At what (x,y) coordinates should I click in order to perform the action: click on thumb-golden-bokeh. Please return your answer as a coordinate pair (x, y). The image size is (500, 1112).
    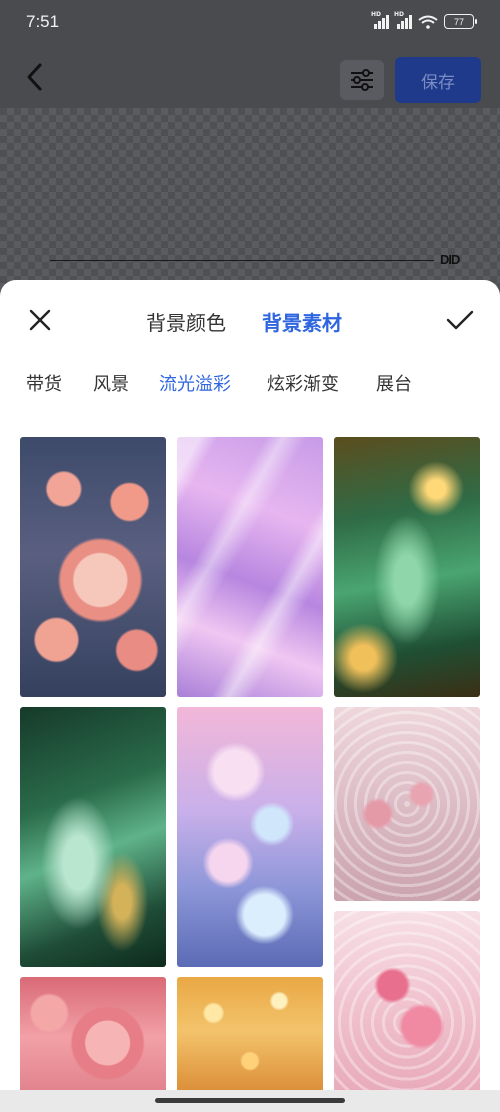
    Looking at the image, I should click on (250, 1037).